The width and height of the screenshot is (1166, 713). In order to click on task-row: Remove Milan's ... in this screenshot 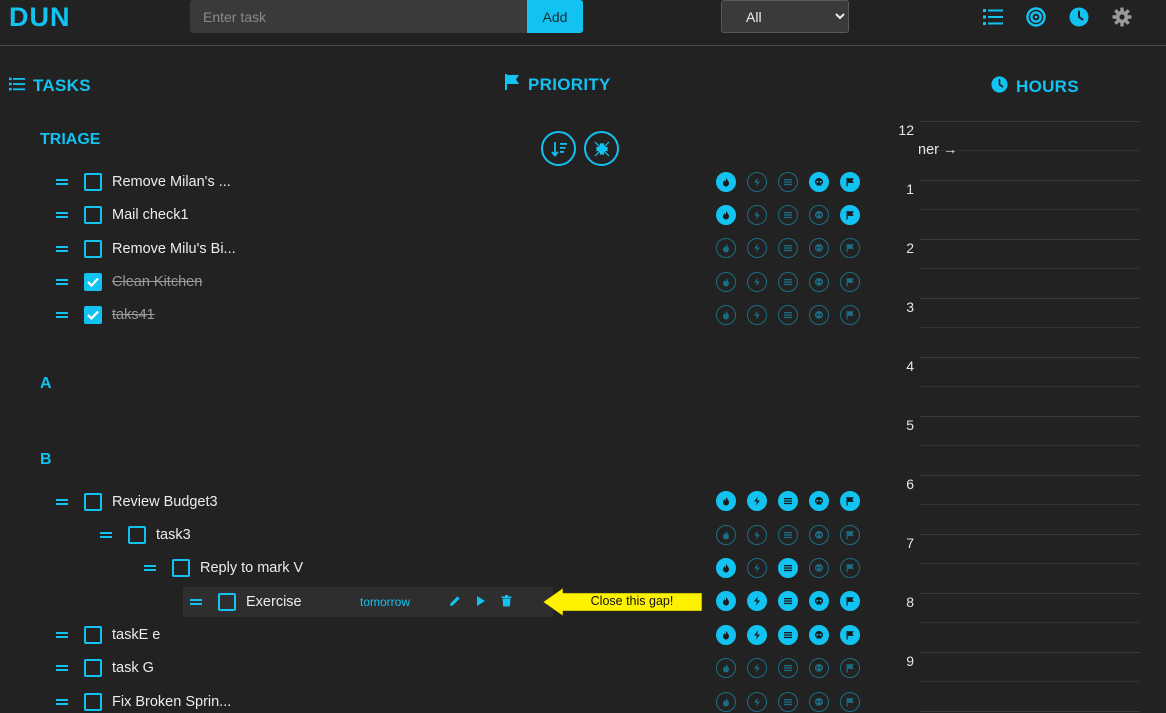, I will do `click(143, 182)`.